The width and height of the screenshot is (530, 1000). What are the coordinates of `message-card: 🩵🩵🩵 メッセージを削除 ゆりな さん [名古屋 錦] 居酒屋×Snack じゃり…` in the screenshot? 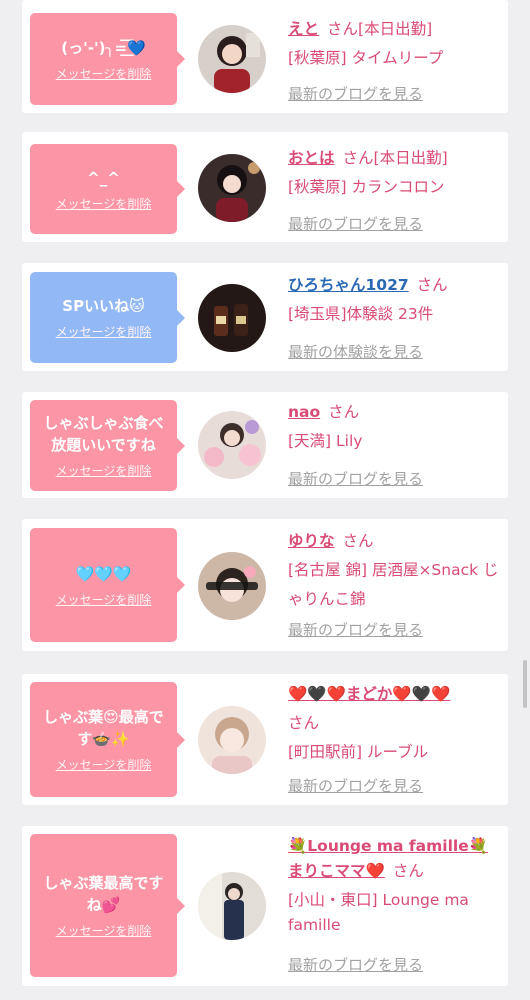 It's located at (265, 585).